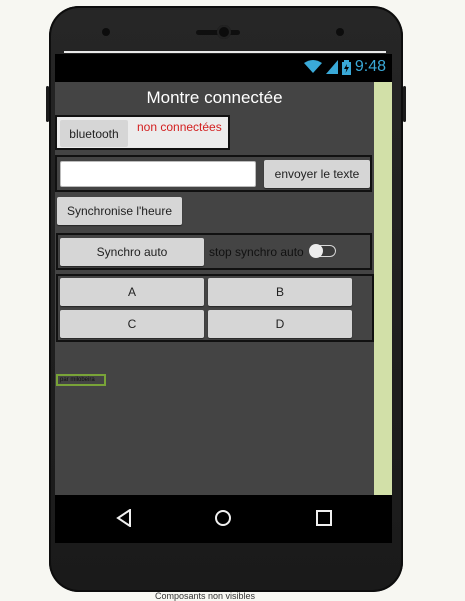 The height and width of the screenshot is (601, 465). Describe the element at coordinates (132, 324) in the screenshot. I see `button-c: C` at that location.